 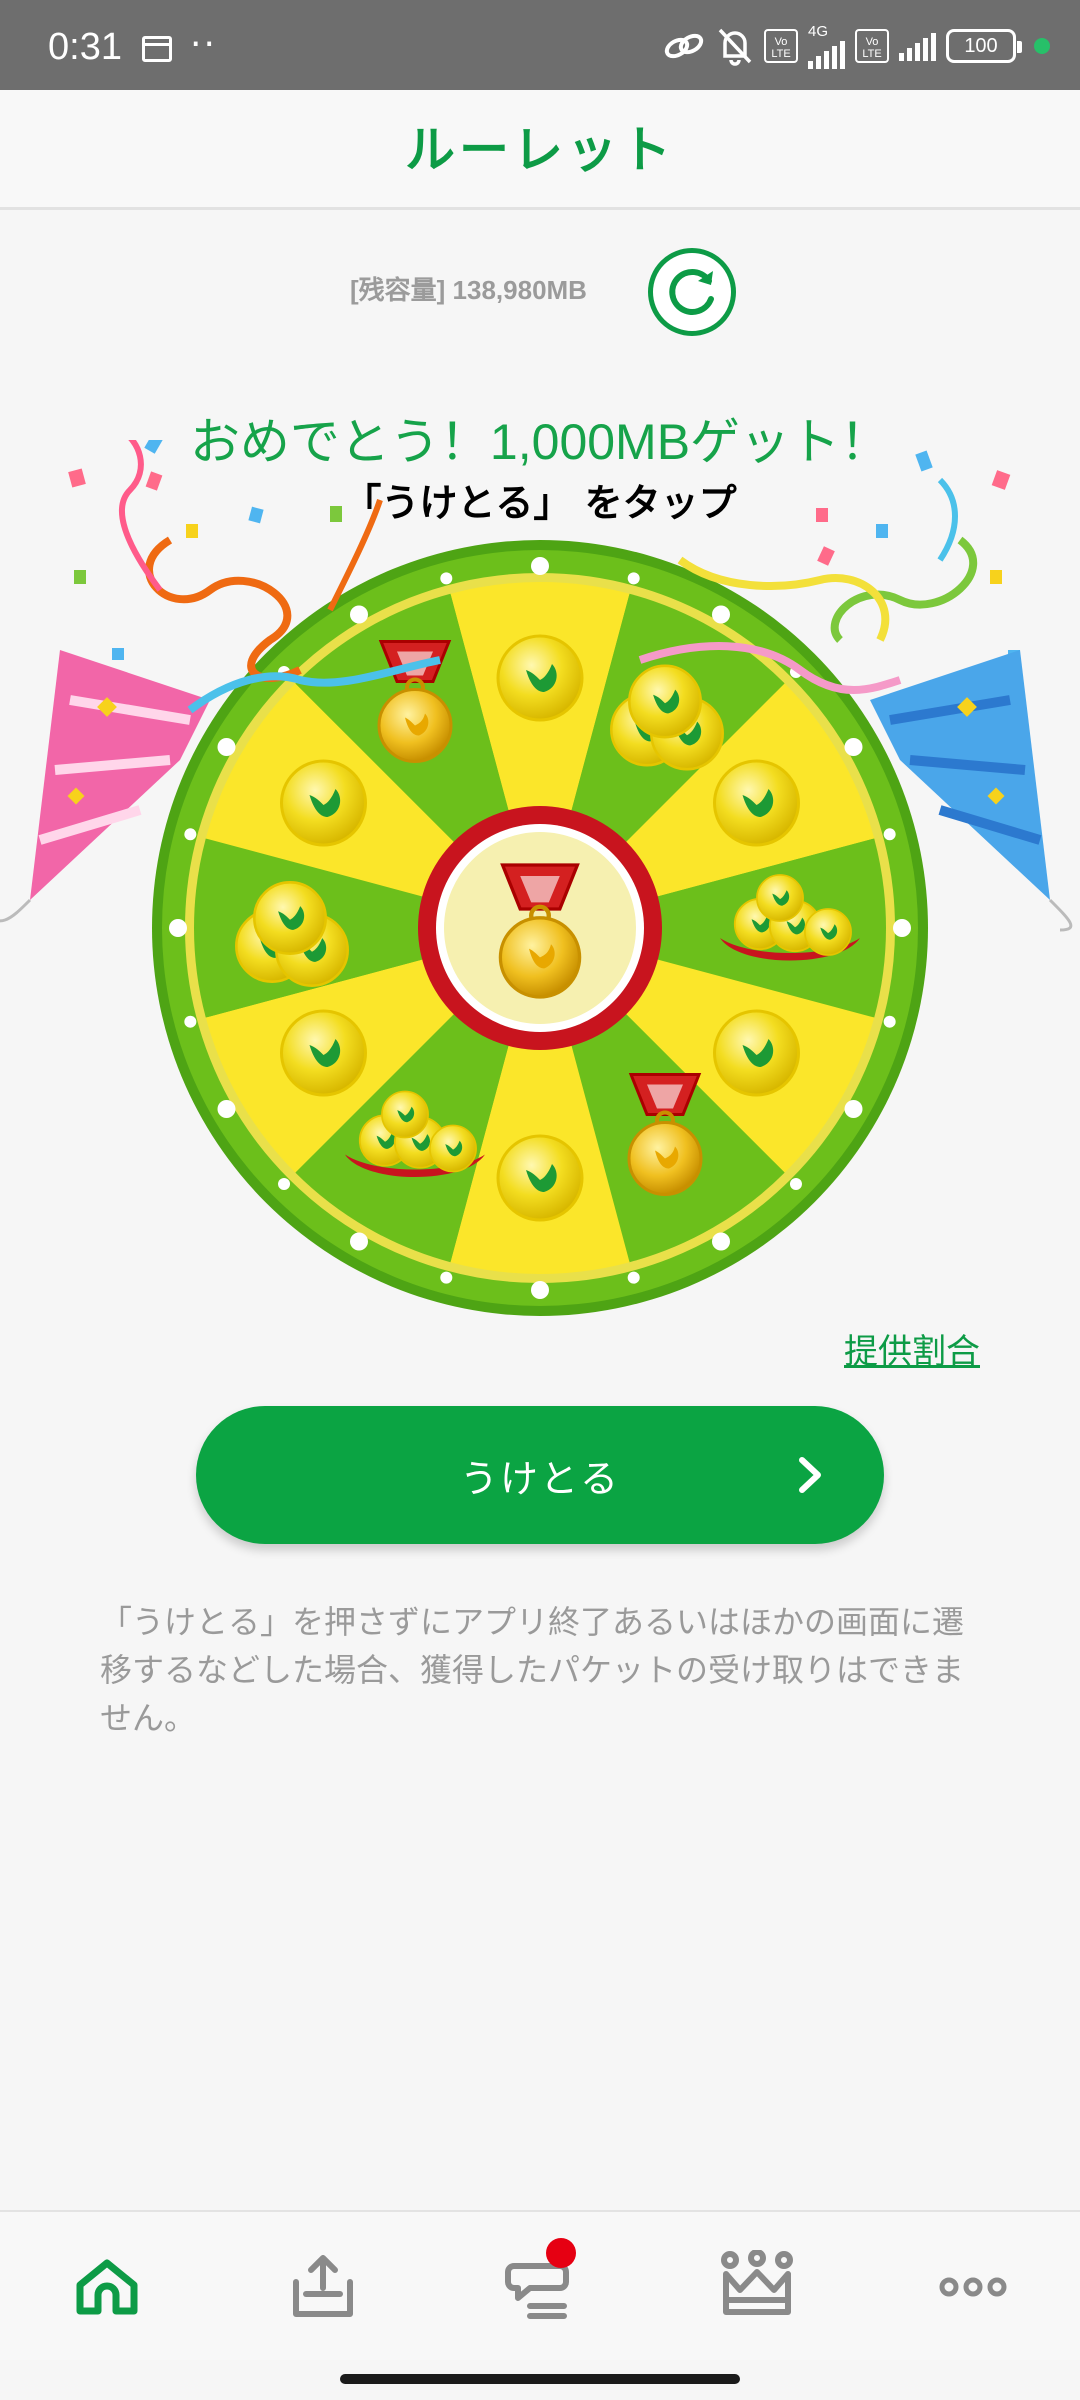 I want to click on nav-ranking, so click(x=757, y=2287).